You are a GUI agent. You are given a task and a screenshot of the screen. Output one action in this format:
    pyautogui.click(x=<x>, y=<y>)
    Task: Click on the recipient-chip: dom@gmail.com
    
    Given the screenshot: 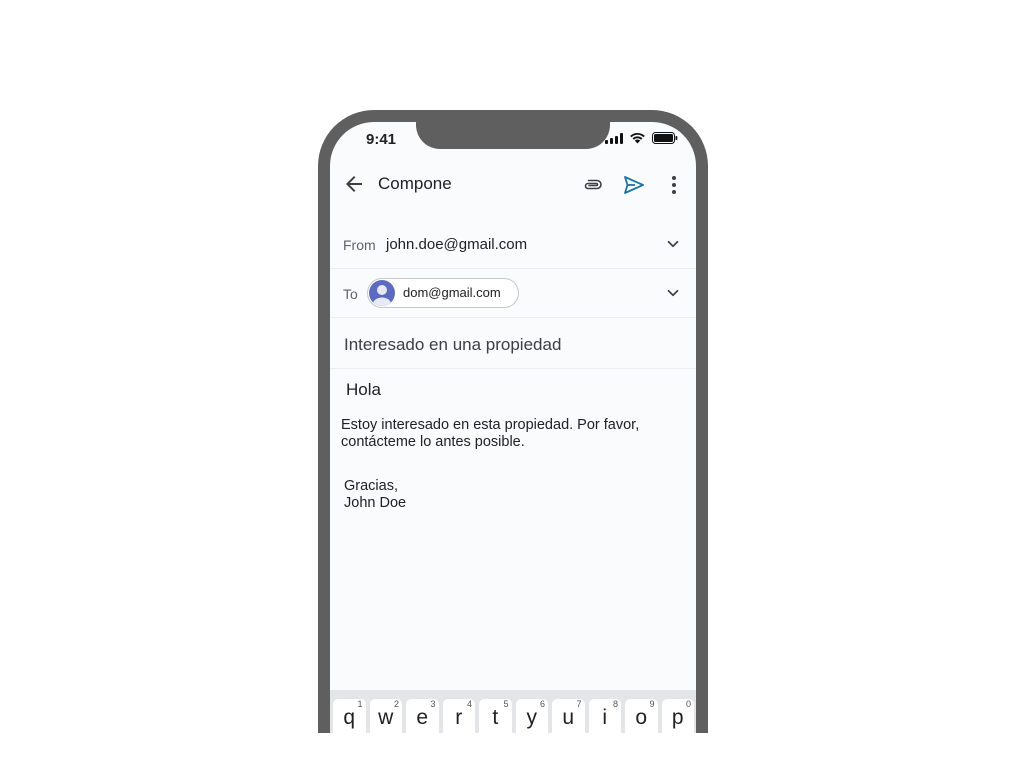 What is the action you would take?
    pyautogui.click(x=443, y=293)
    